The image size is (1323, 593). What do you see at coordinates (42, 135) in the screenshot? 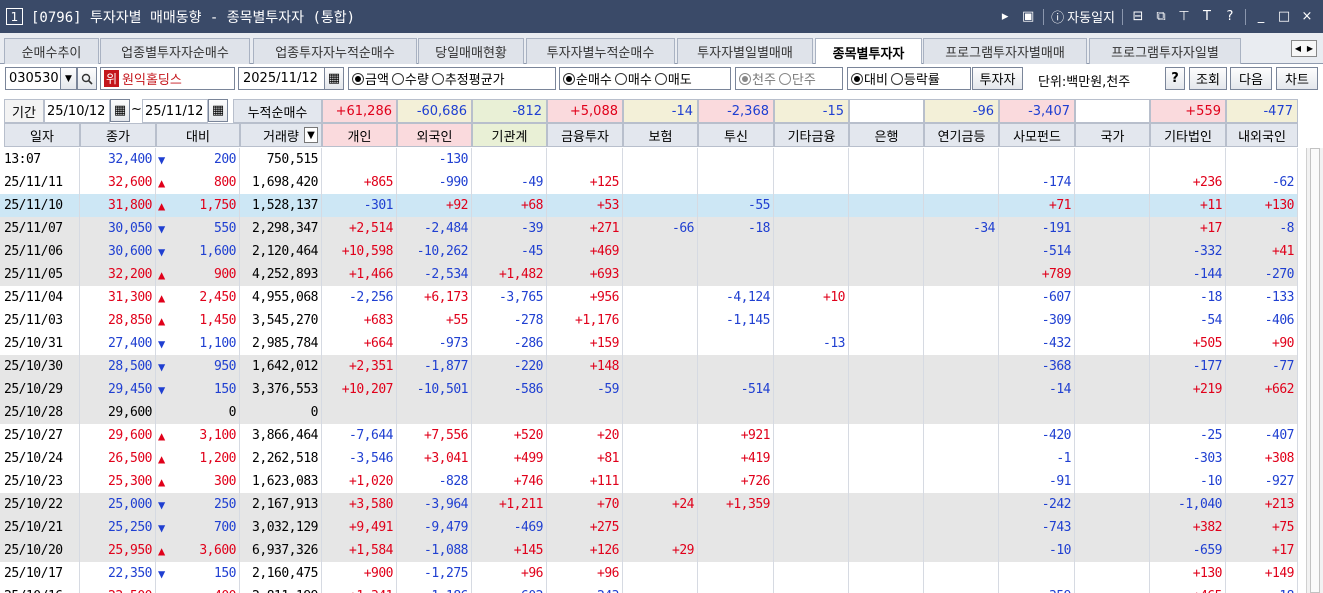
I see `column-header: 일자` at bounding box center [42, 135].